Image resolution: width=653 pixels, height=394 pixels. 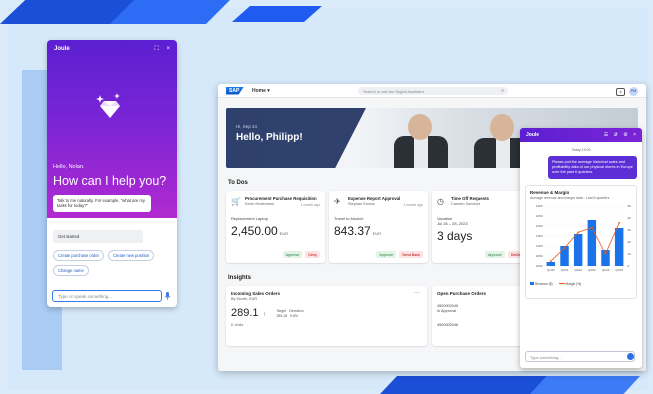 What do you see at coordinates (452, 221) in the screenshot?
I see `todo-label: Vacation Jul 26 – 28, 2023` at bounding box center [452, 221].